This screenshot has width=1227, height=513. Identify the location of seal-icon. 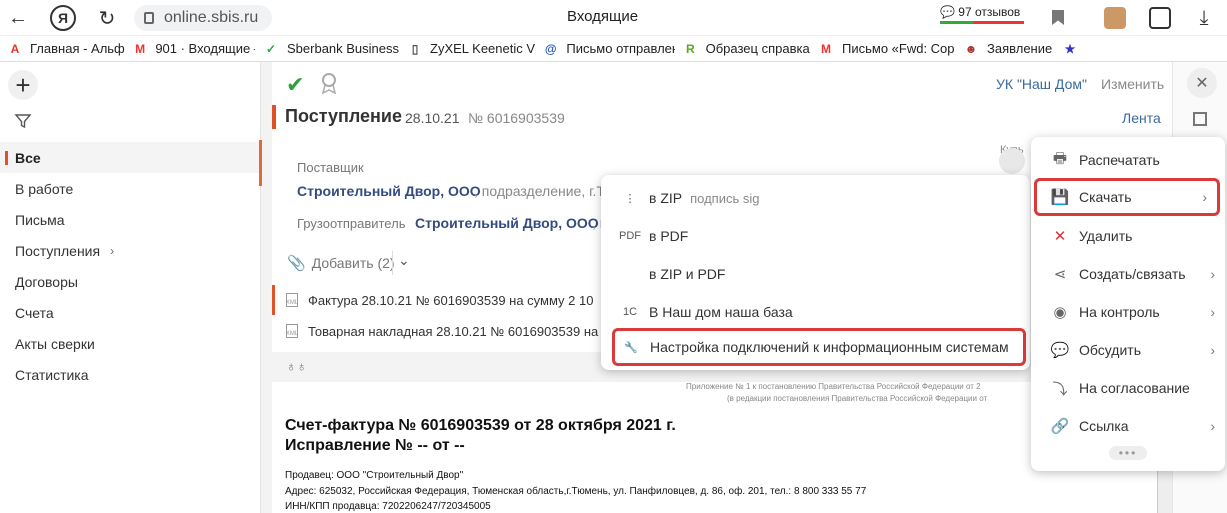
(329, 83).